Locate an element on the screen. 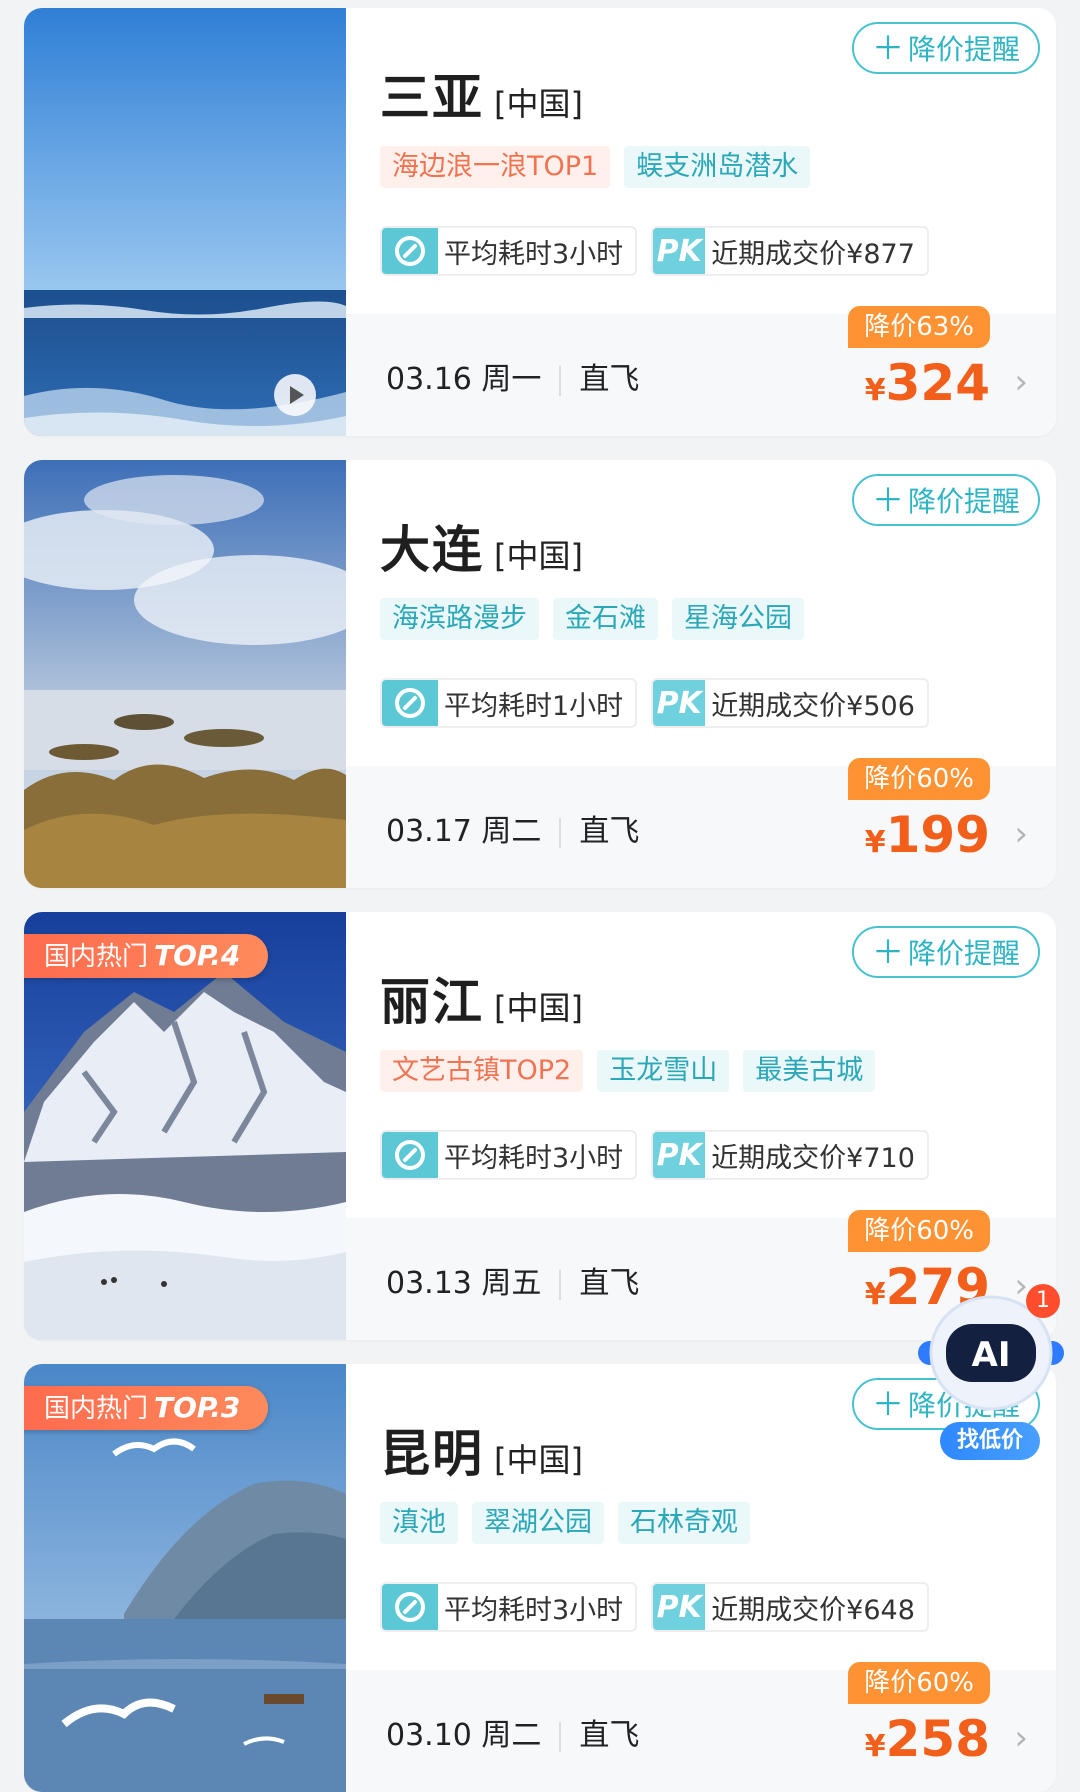  price: ¥199 is located at coordinates (927, 835).